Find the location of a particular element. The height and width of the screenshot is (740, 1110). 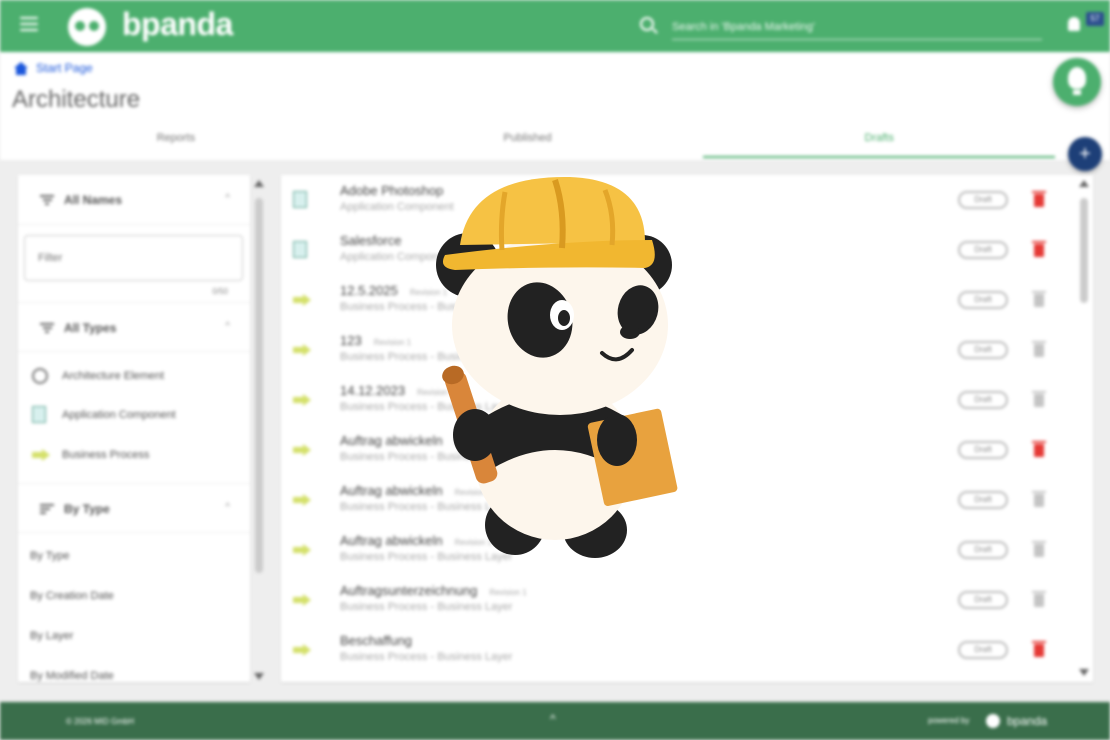

sort-option-by-type: By Type is located at coordinates (50, 556).